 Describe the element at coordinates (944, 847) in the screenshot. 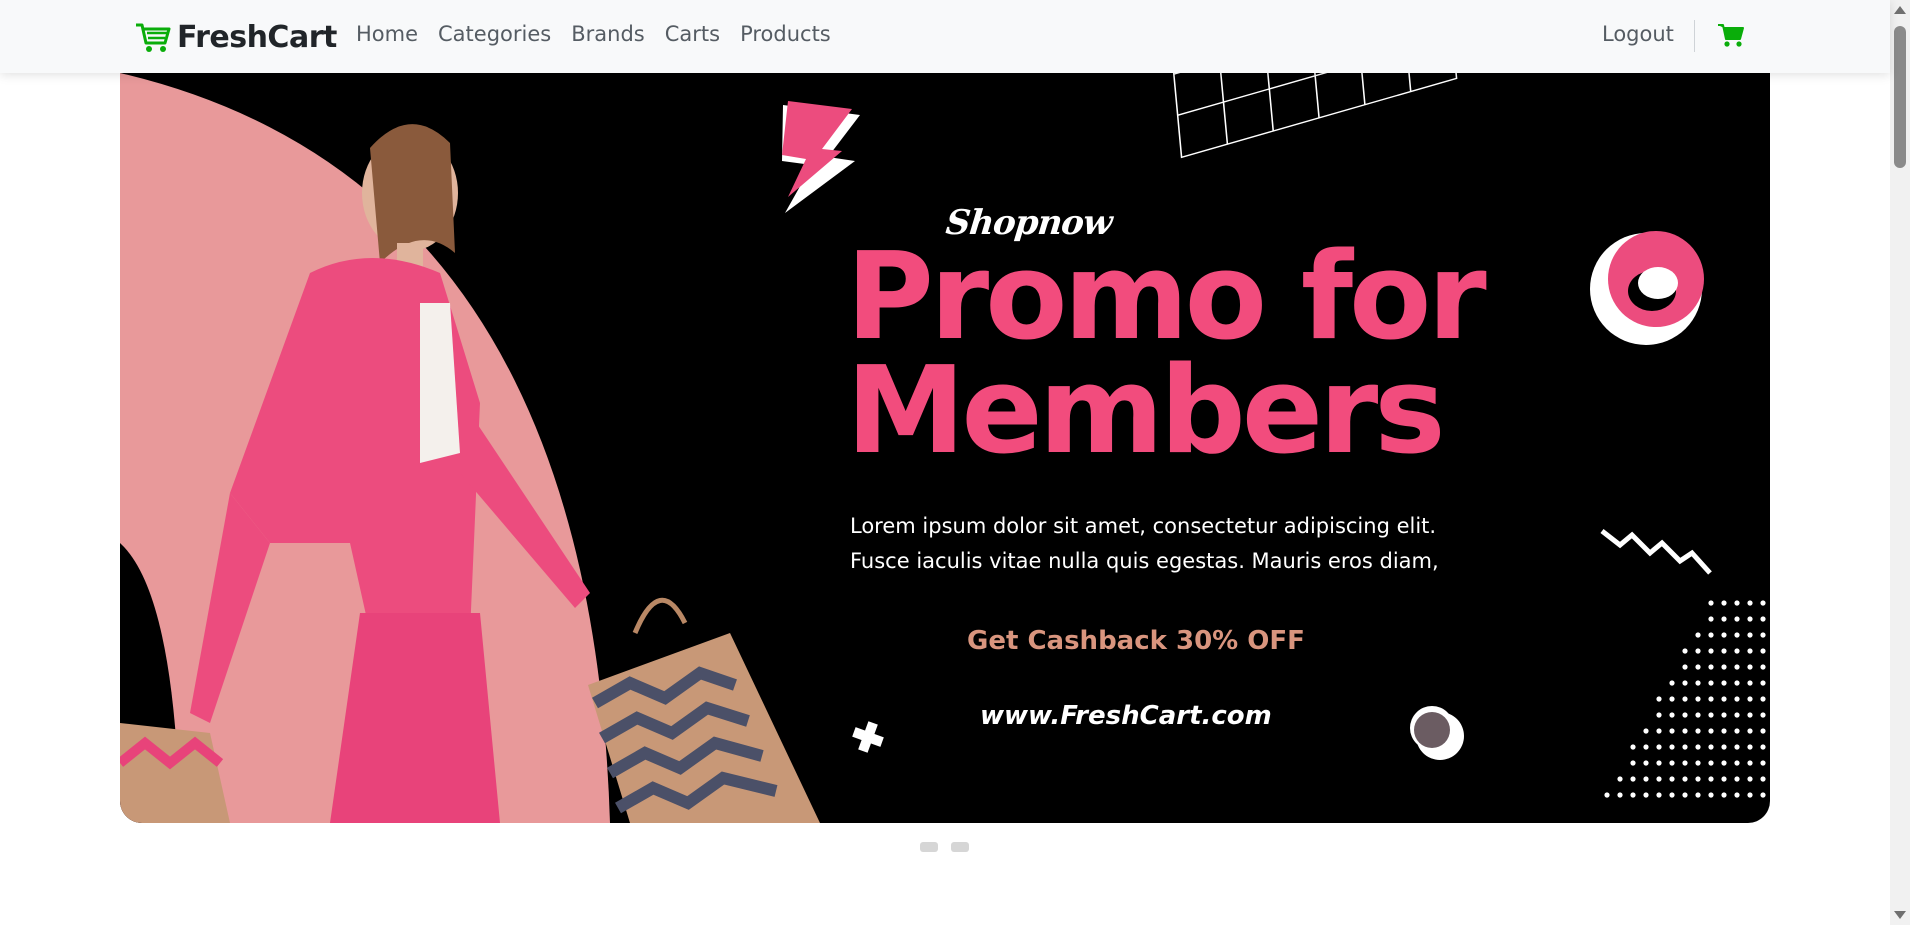

I see `carousel-indicators` at that location.